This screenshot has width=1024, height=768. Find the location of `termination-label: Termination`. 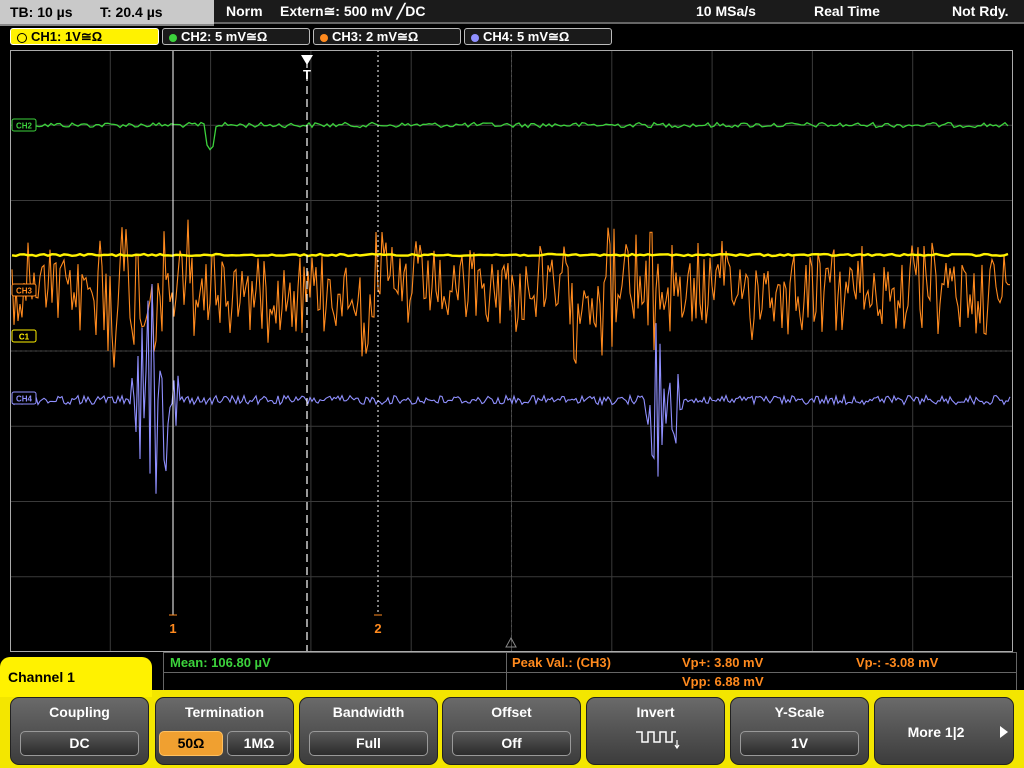

termination-label: Termination is located at coordinates (224, 712).